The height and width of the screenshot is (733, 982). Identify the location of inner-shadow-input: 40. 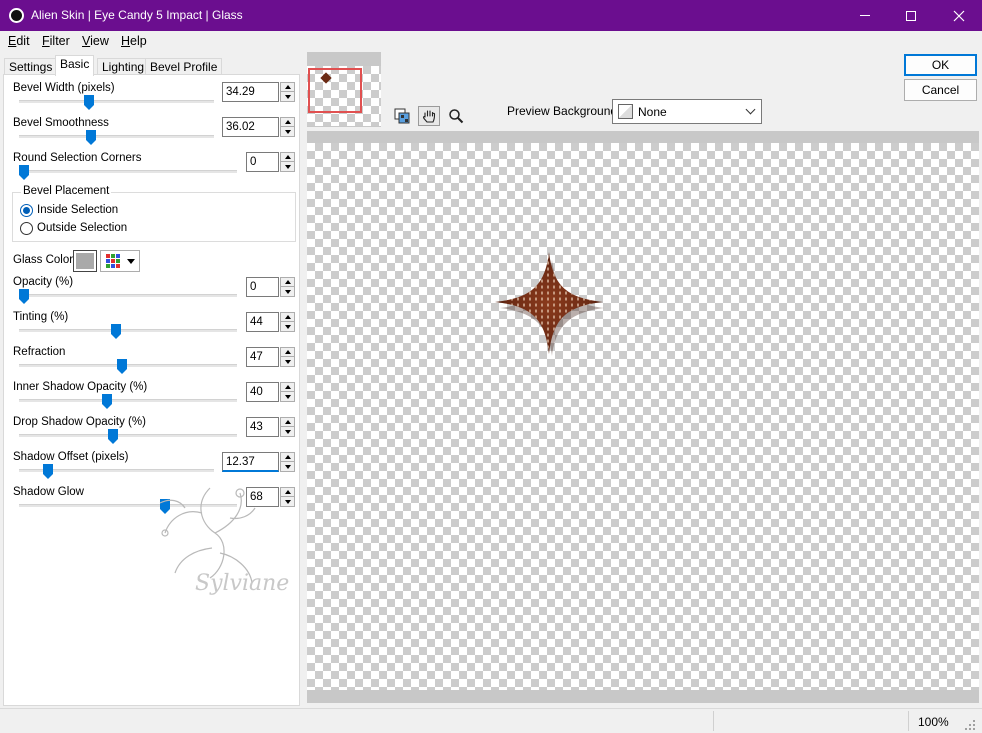
(262, 392).